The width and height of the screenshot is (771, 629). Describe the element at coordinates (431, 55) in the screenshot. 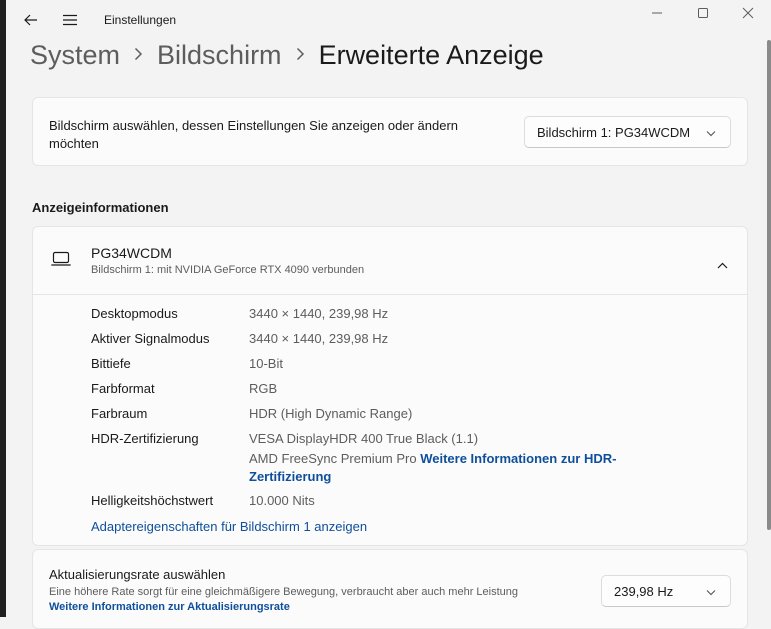

I see `page-title: Erweiterte Anzeige` at that location.